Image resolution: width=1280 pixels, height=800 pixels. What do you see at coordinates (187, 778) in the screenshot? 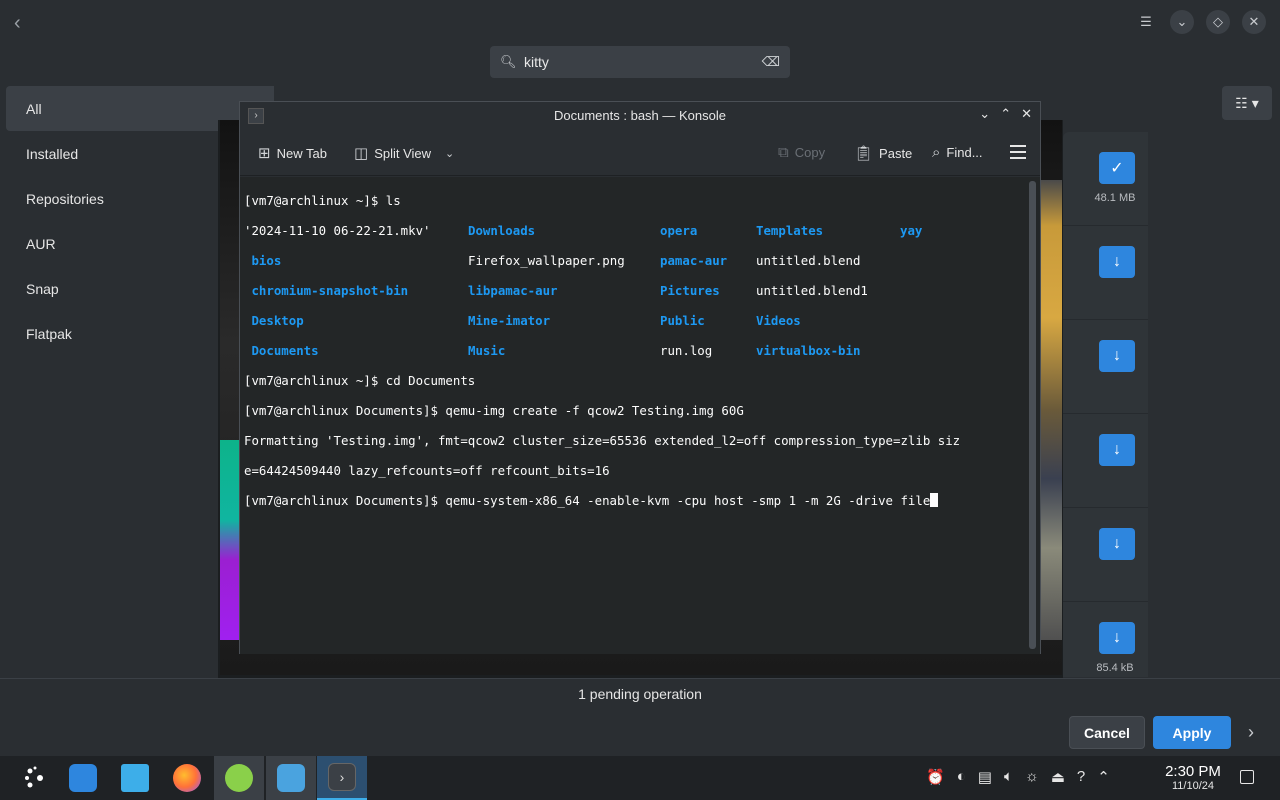
I see `firefox-icon` at bounding box center [187, 778].